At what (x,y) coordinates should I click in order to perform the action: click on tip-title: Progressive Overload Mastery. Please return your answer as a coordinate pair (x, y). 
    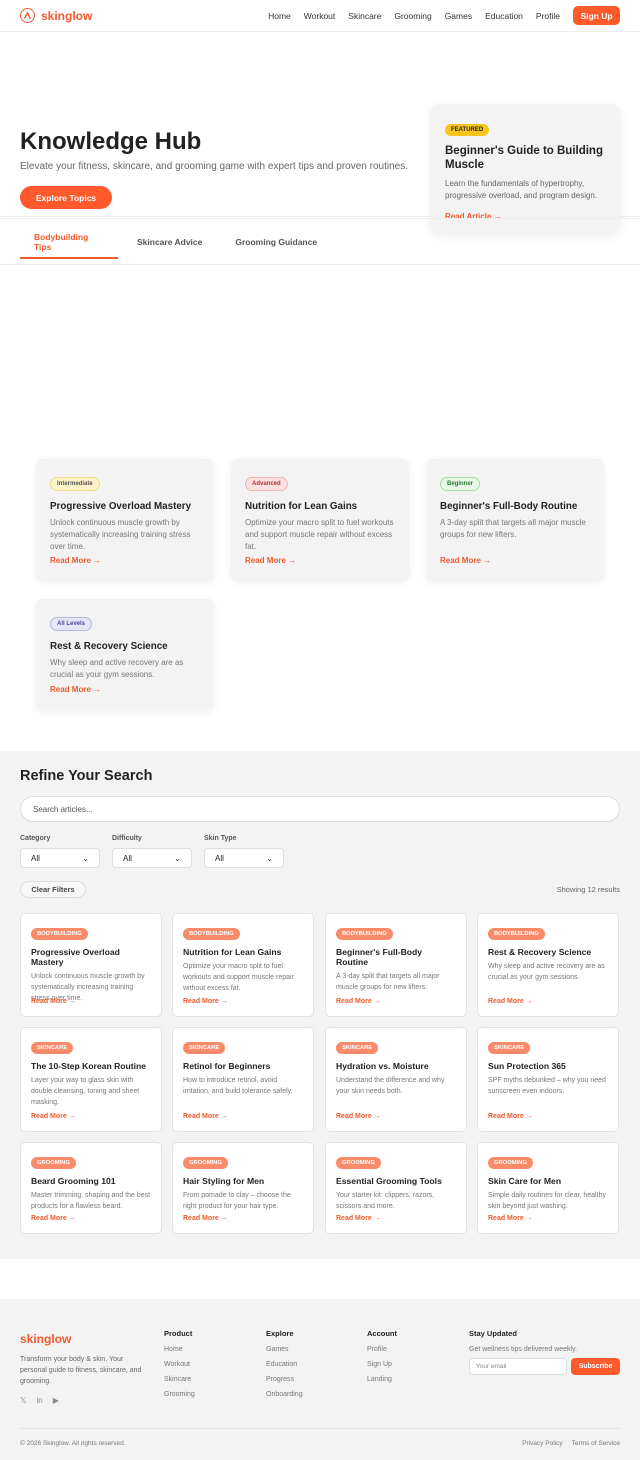
    Looking at the image, I should click on (121, 506).